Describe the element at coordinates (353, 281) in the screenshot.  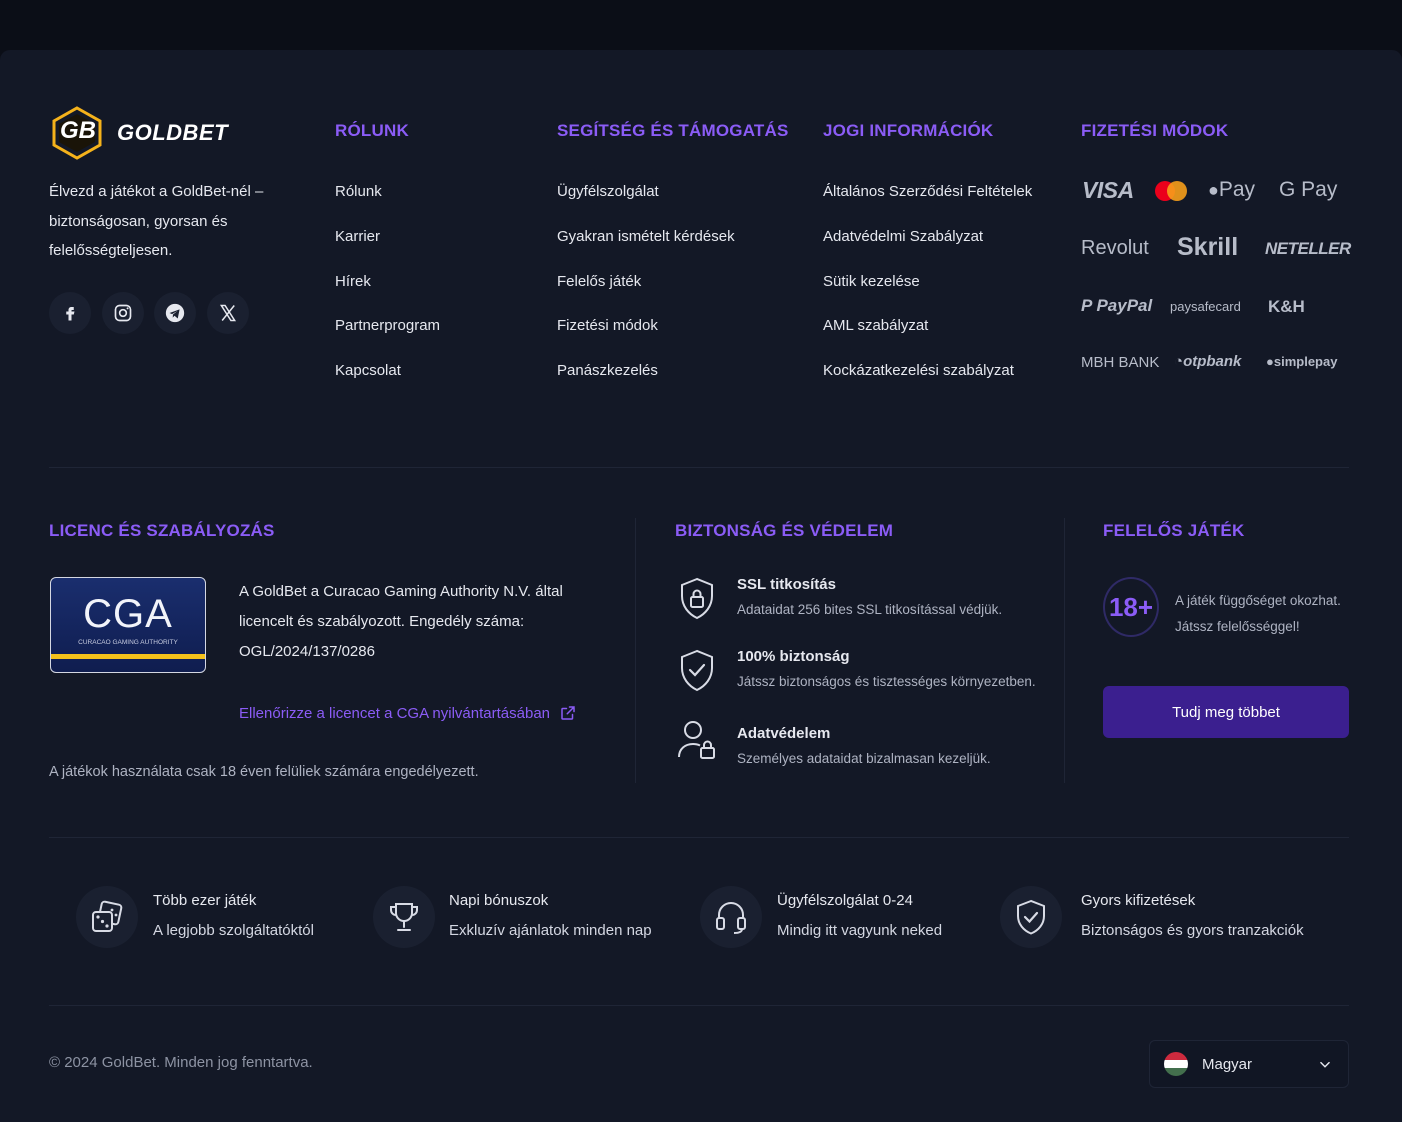
I see `link-news: Hírek` at that location.